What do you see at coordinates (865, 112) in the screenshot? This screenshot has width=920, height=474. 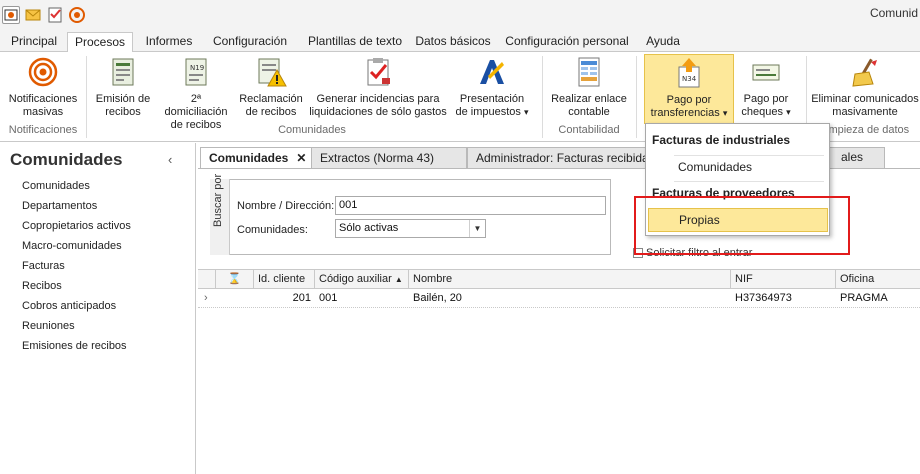 I see `eliminar-label-2: masivamente` at bounding box center [865, 112].